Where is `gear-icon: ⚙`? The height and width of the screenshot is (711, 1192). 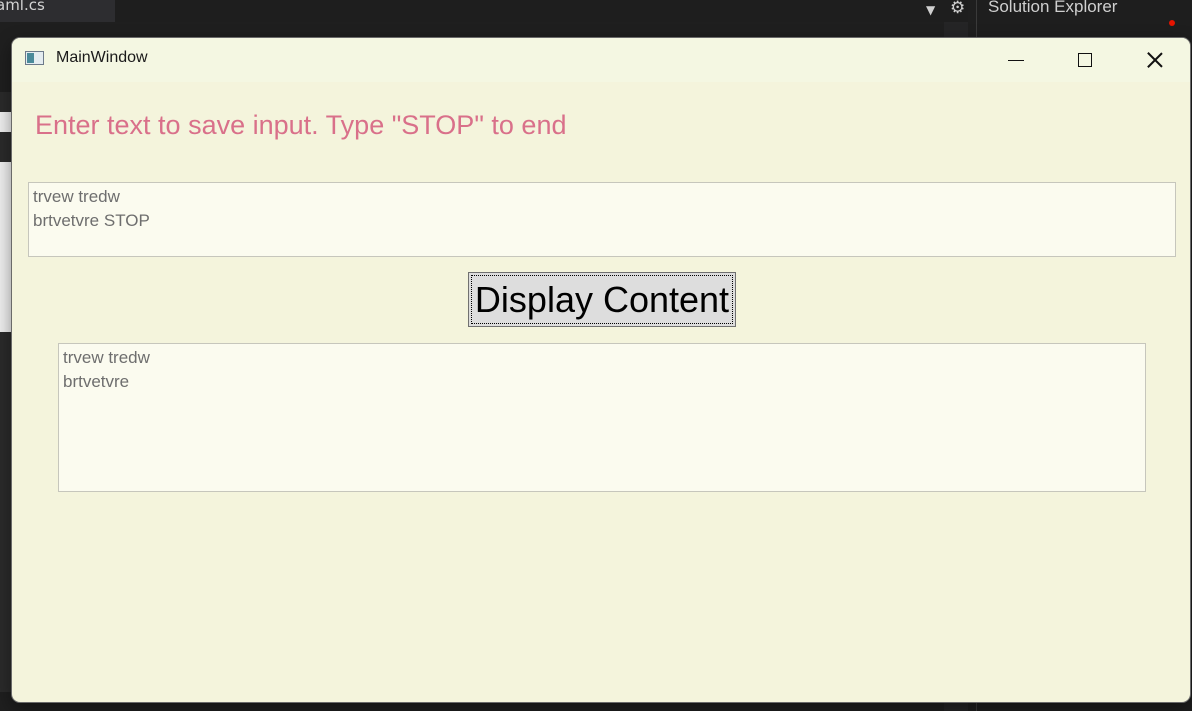 gear-icon: ⚙ is located at coordinates (957, 9).